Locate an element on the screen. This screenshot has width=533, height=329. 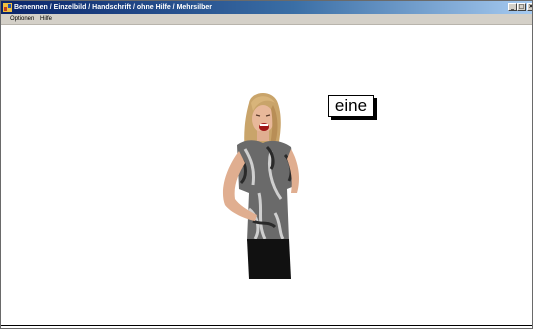
word-card: eine is located at coordinates (351, 106).